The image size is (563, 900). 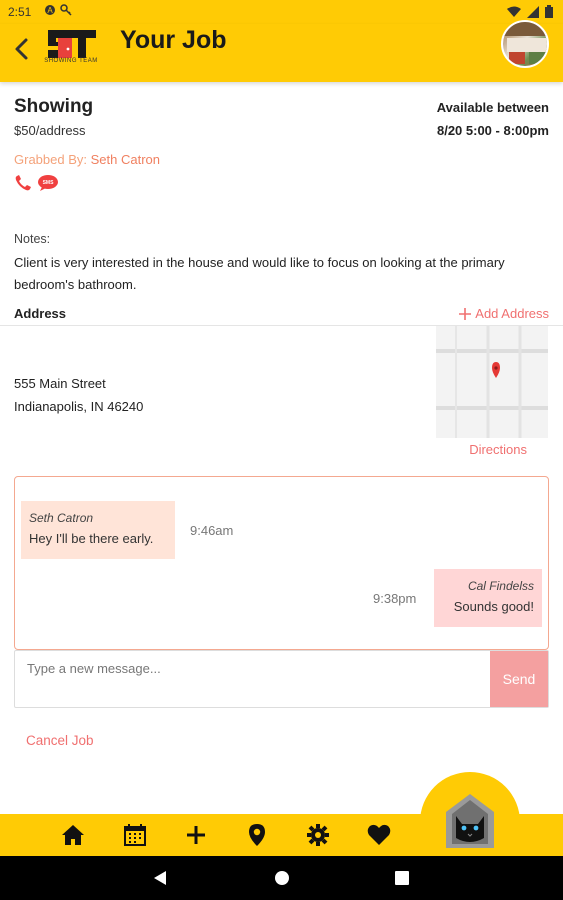 What do you see at coordinates (514, 11) in the screenshot?
I see `wifi-icon` at bounding box center [514, 11].